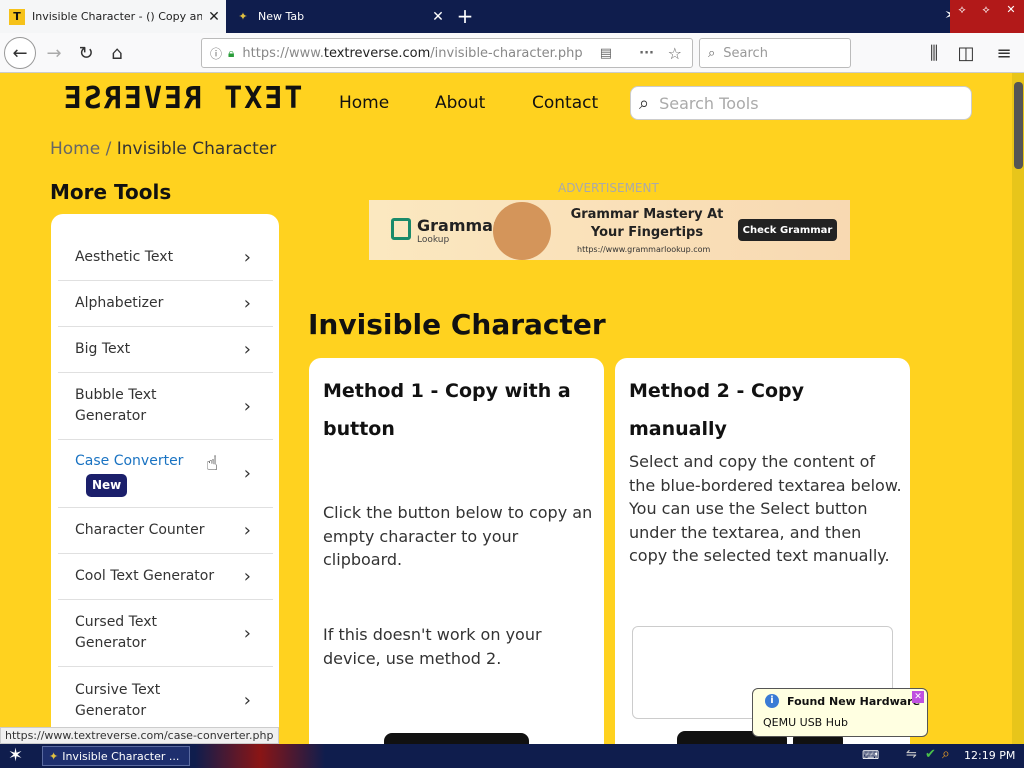 The height and width of the screenshot is (768, 1024). I want to click on new-tab-plus-icon: +, so click(465, 16).